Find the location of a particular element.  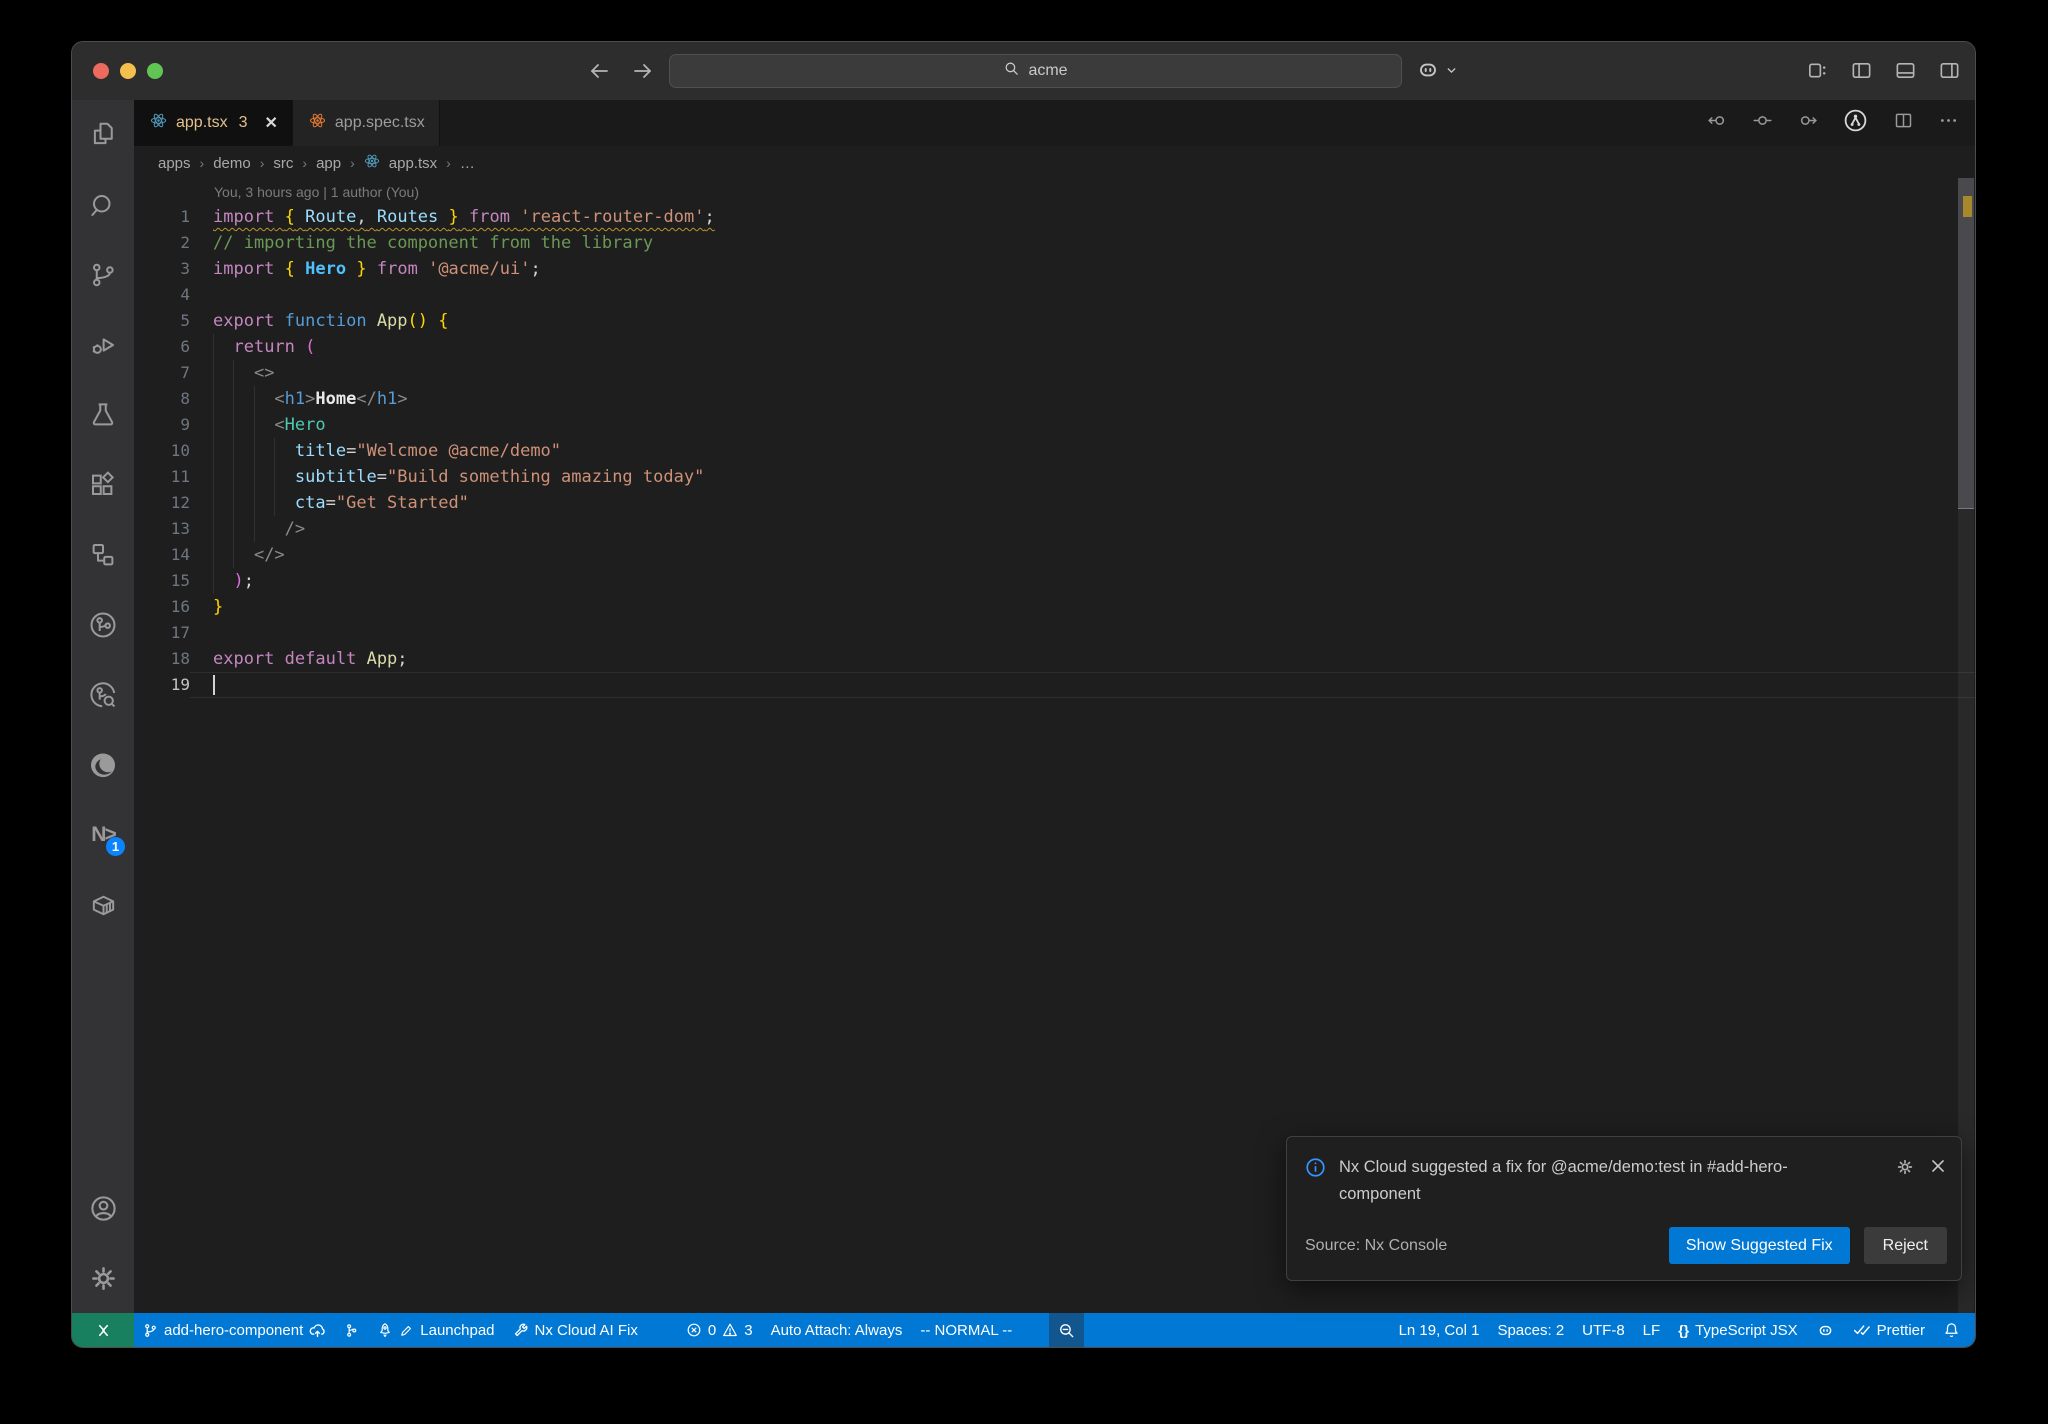

close-icon: ✕ is located at coordinates (271, 123).